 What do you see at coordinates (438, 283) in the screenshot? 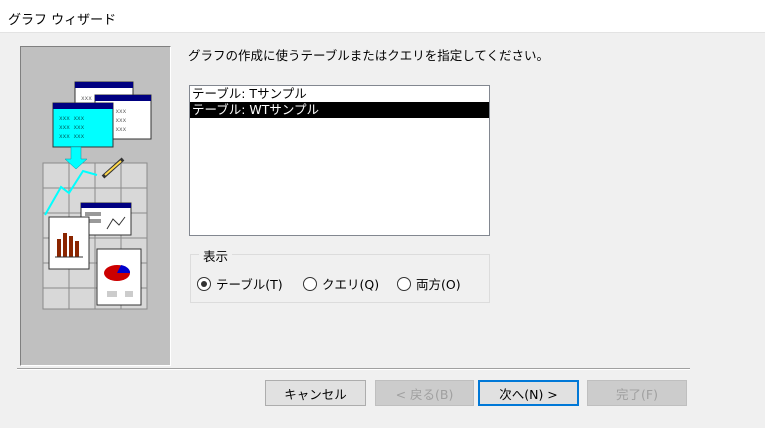
I see `radio-both-label: 両方(O)` at bounding box center [438, 283].